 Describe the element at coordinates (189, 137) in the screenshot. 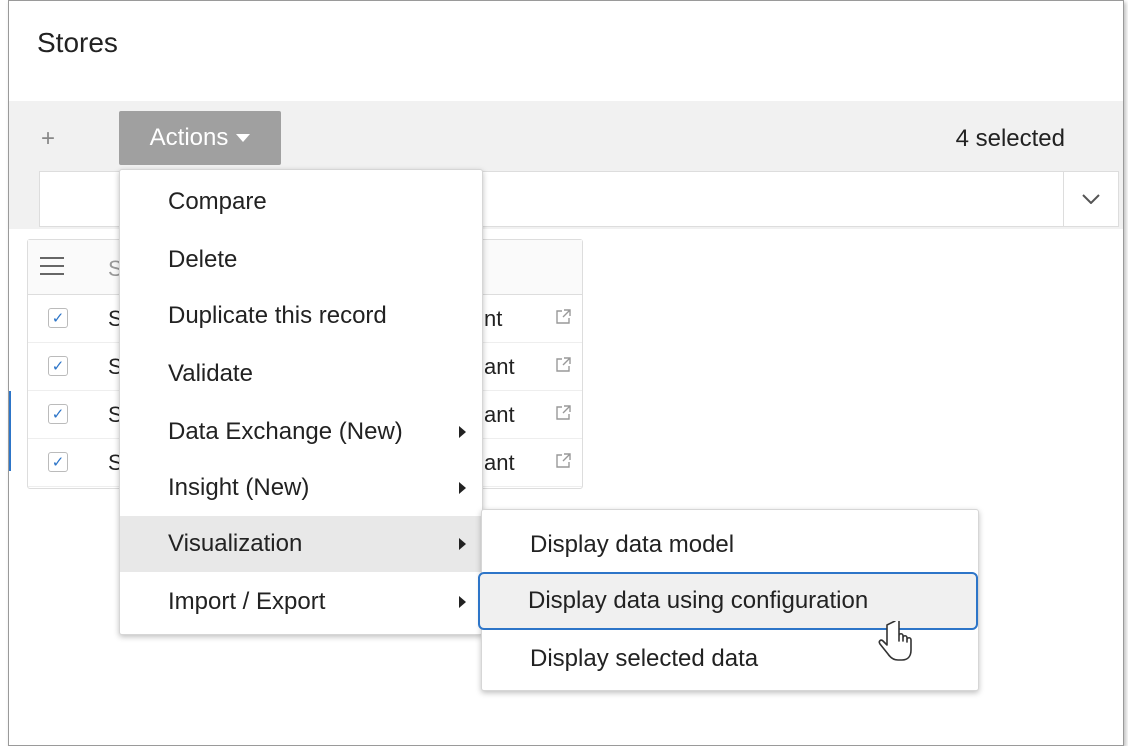

I see `actions-button-label: Actions` at that location.